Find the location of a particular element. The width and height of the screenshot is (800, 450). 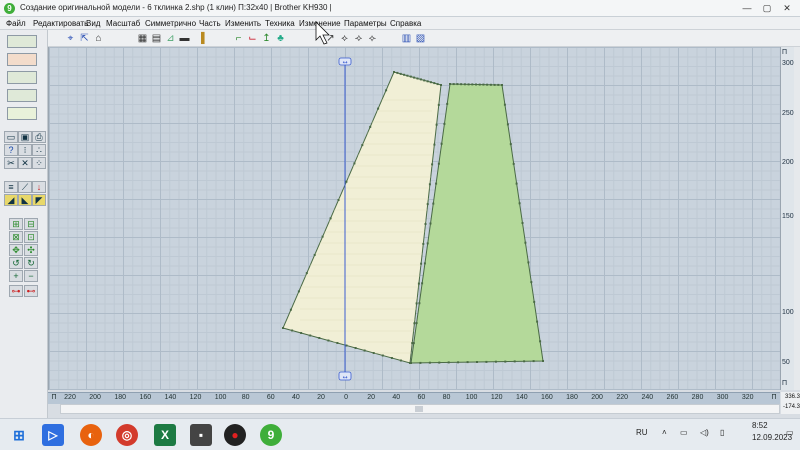

app-media-icon: ▷ is located at coordinates (53, 435).